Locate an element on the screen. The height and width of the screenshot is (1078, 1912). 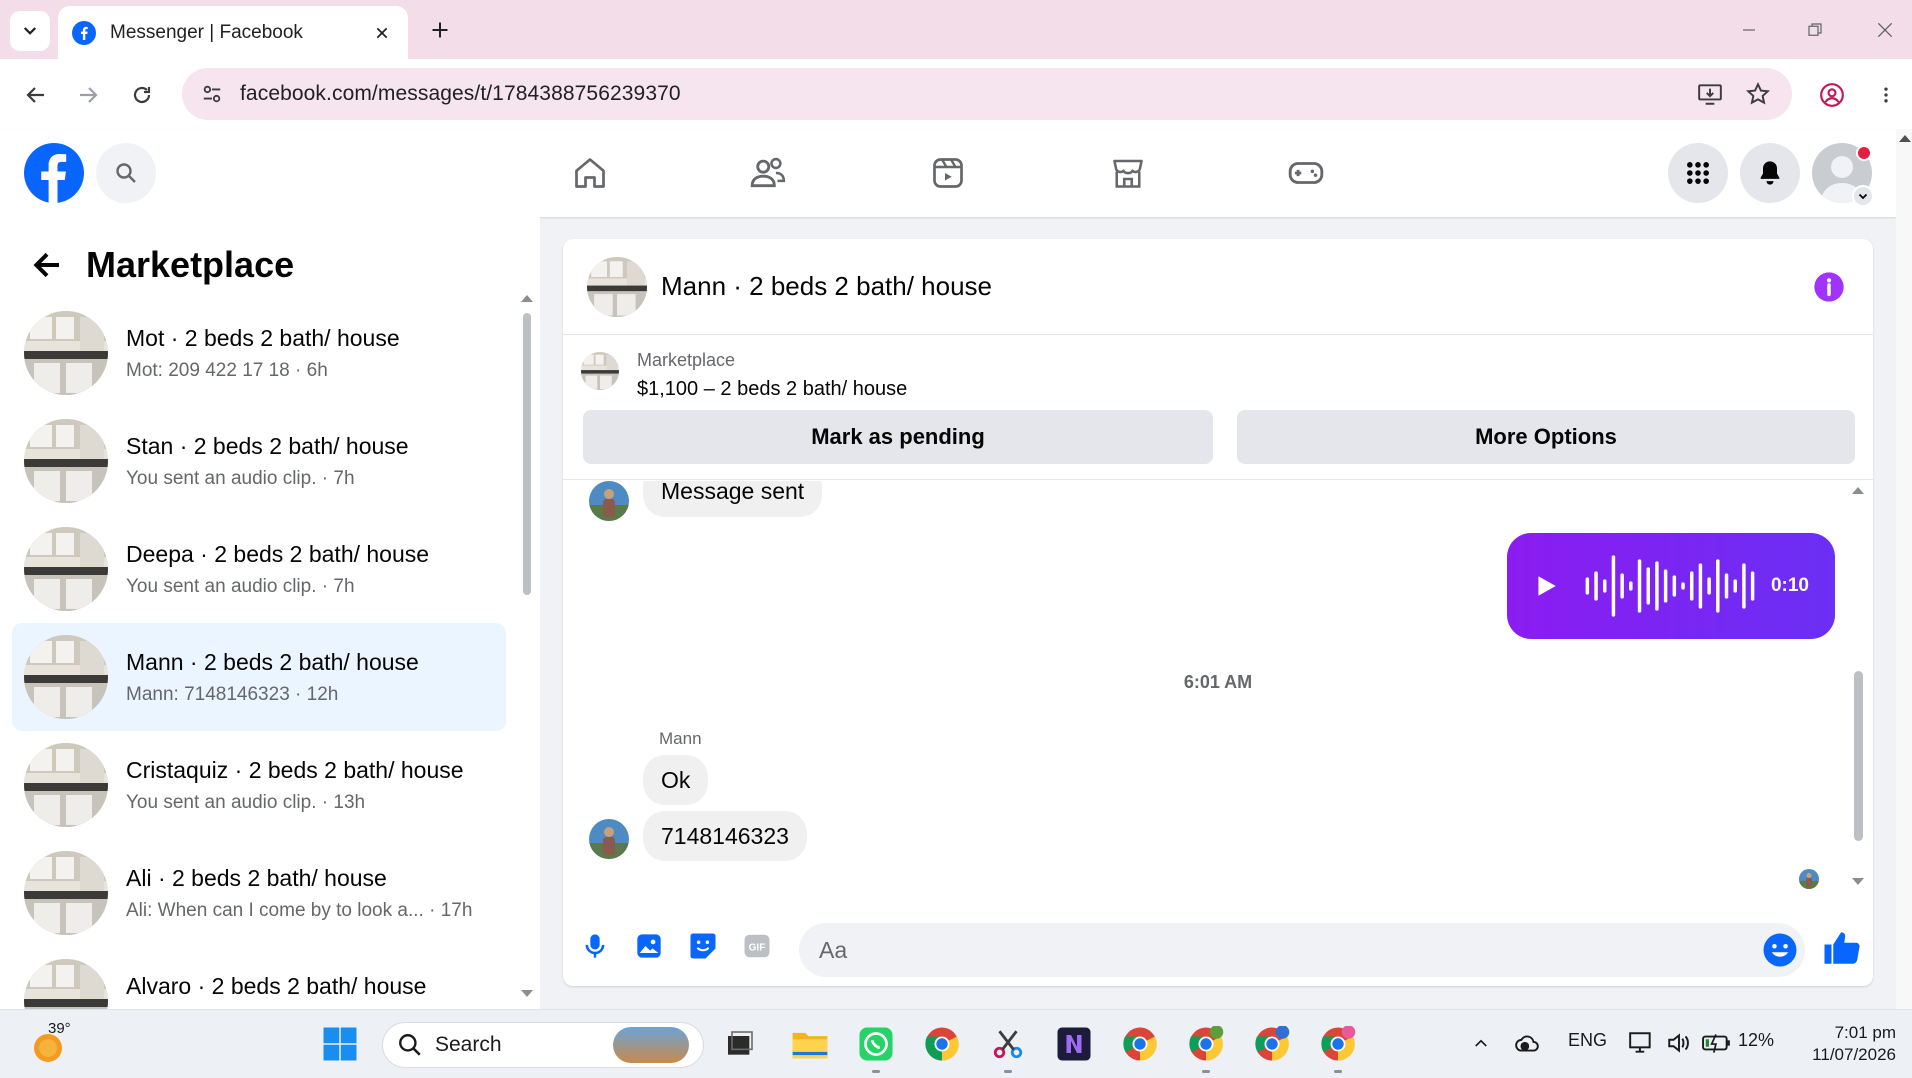
chat-avatar is located at coordinates (617, 286).